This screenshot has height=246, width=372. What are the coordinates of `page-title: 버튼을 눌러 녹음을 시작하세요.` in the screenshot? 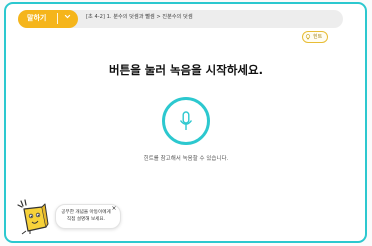 It's located at (186, 70).